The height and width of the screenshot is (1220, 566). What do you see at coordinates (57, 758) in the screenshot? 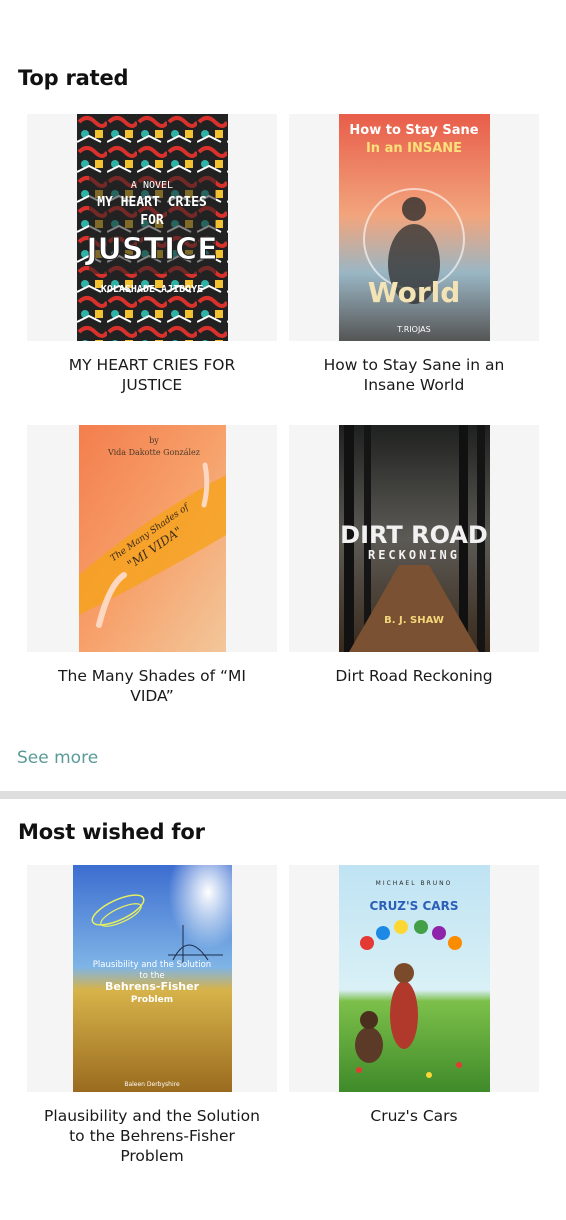
I see `see-more-link: See more` at bounding box center [57, 758].